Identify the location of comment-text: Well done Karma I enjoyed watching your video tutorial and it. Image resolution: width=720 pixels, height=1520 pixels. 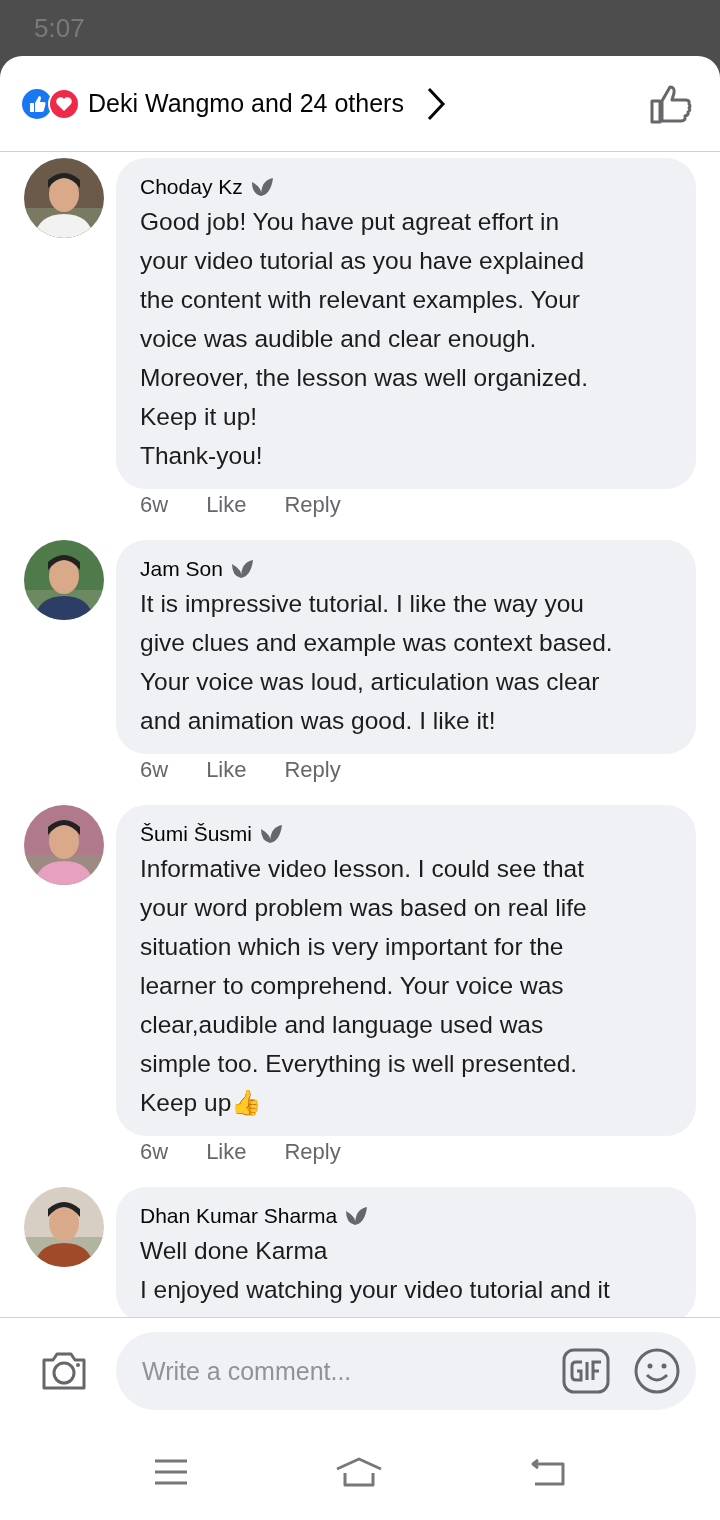
(375, 1270).